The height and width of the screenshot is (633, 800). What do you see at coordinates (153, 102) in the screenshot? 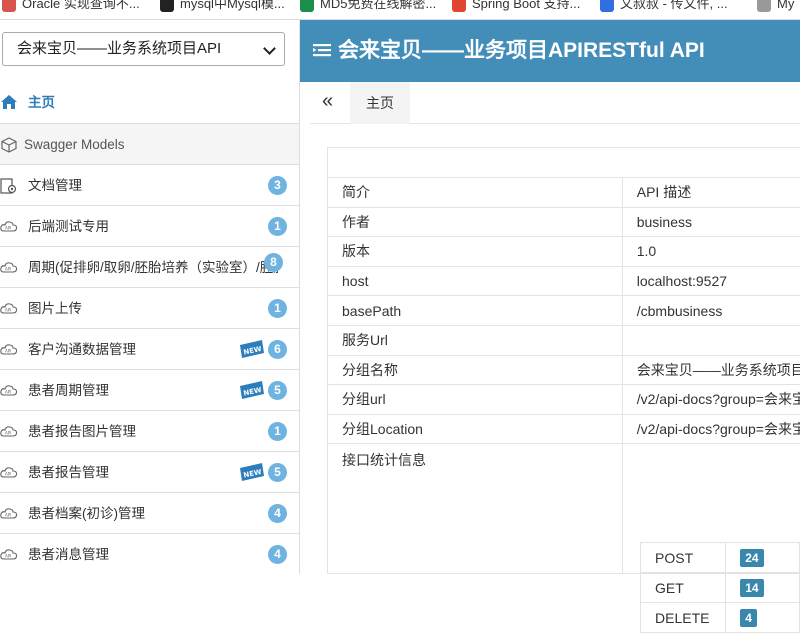
I see `sidebar-item-label: 主页` at bounding box center [153, 102].